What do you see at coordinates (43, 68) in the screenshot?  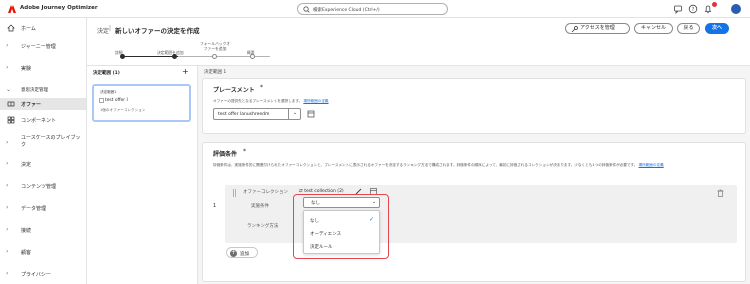 I see `sidebar-item-experiments: › 実験` at bounding box center [43, 68].